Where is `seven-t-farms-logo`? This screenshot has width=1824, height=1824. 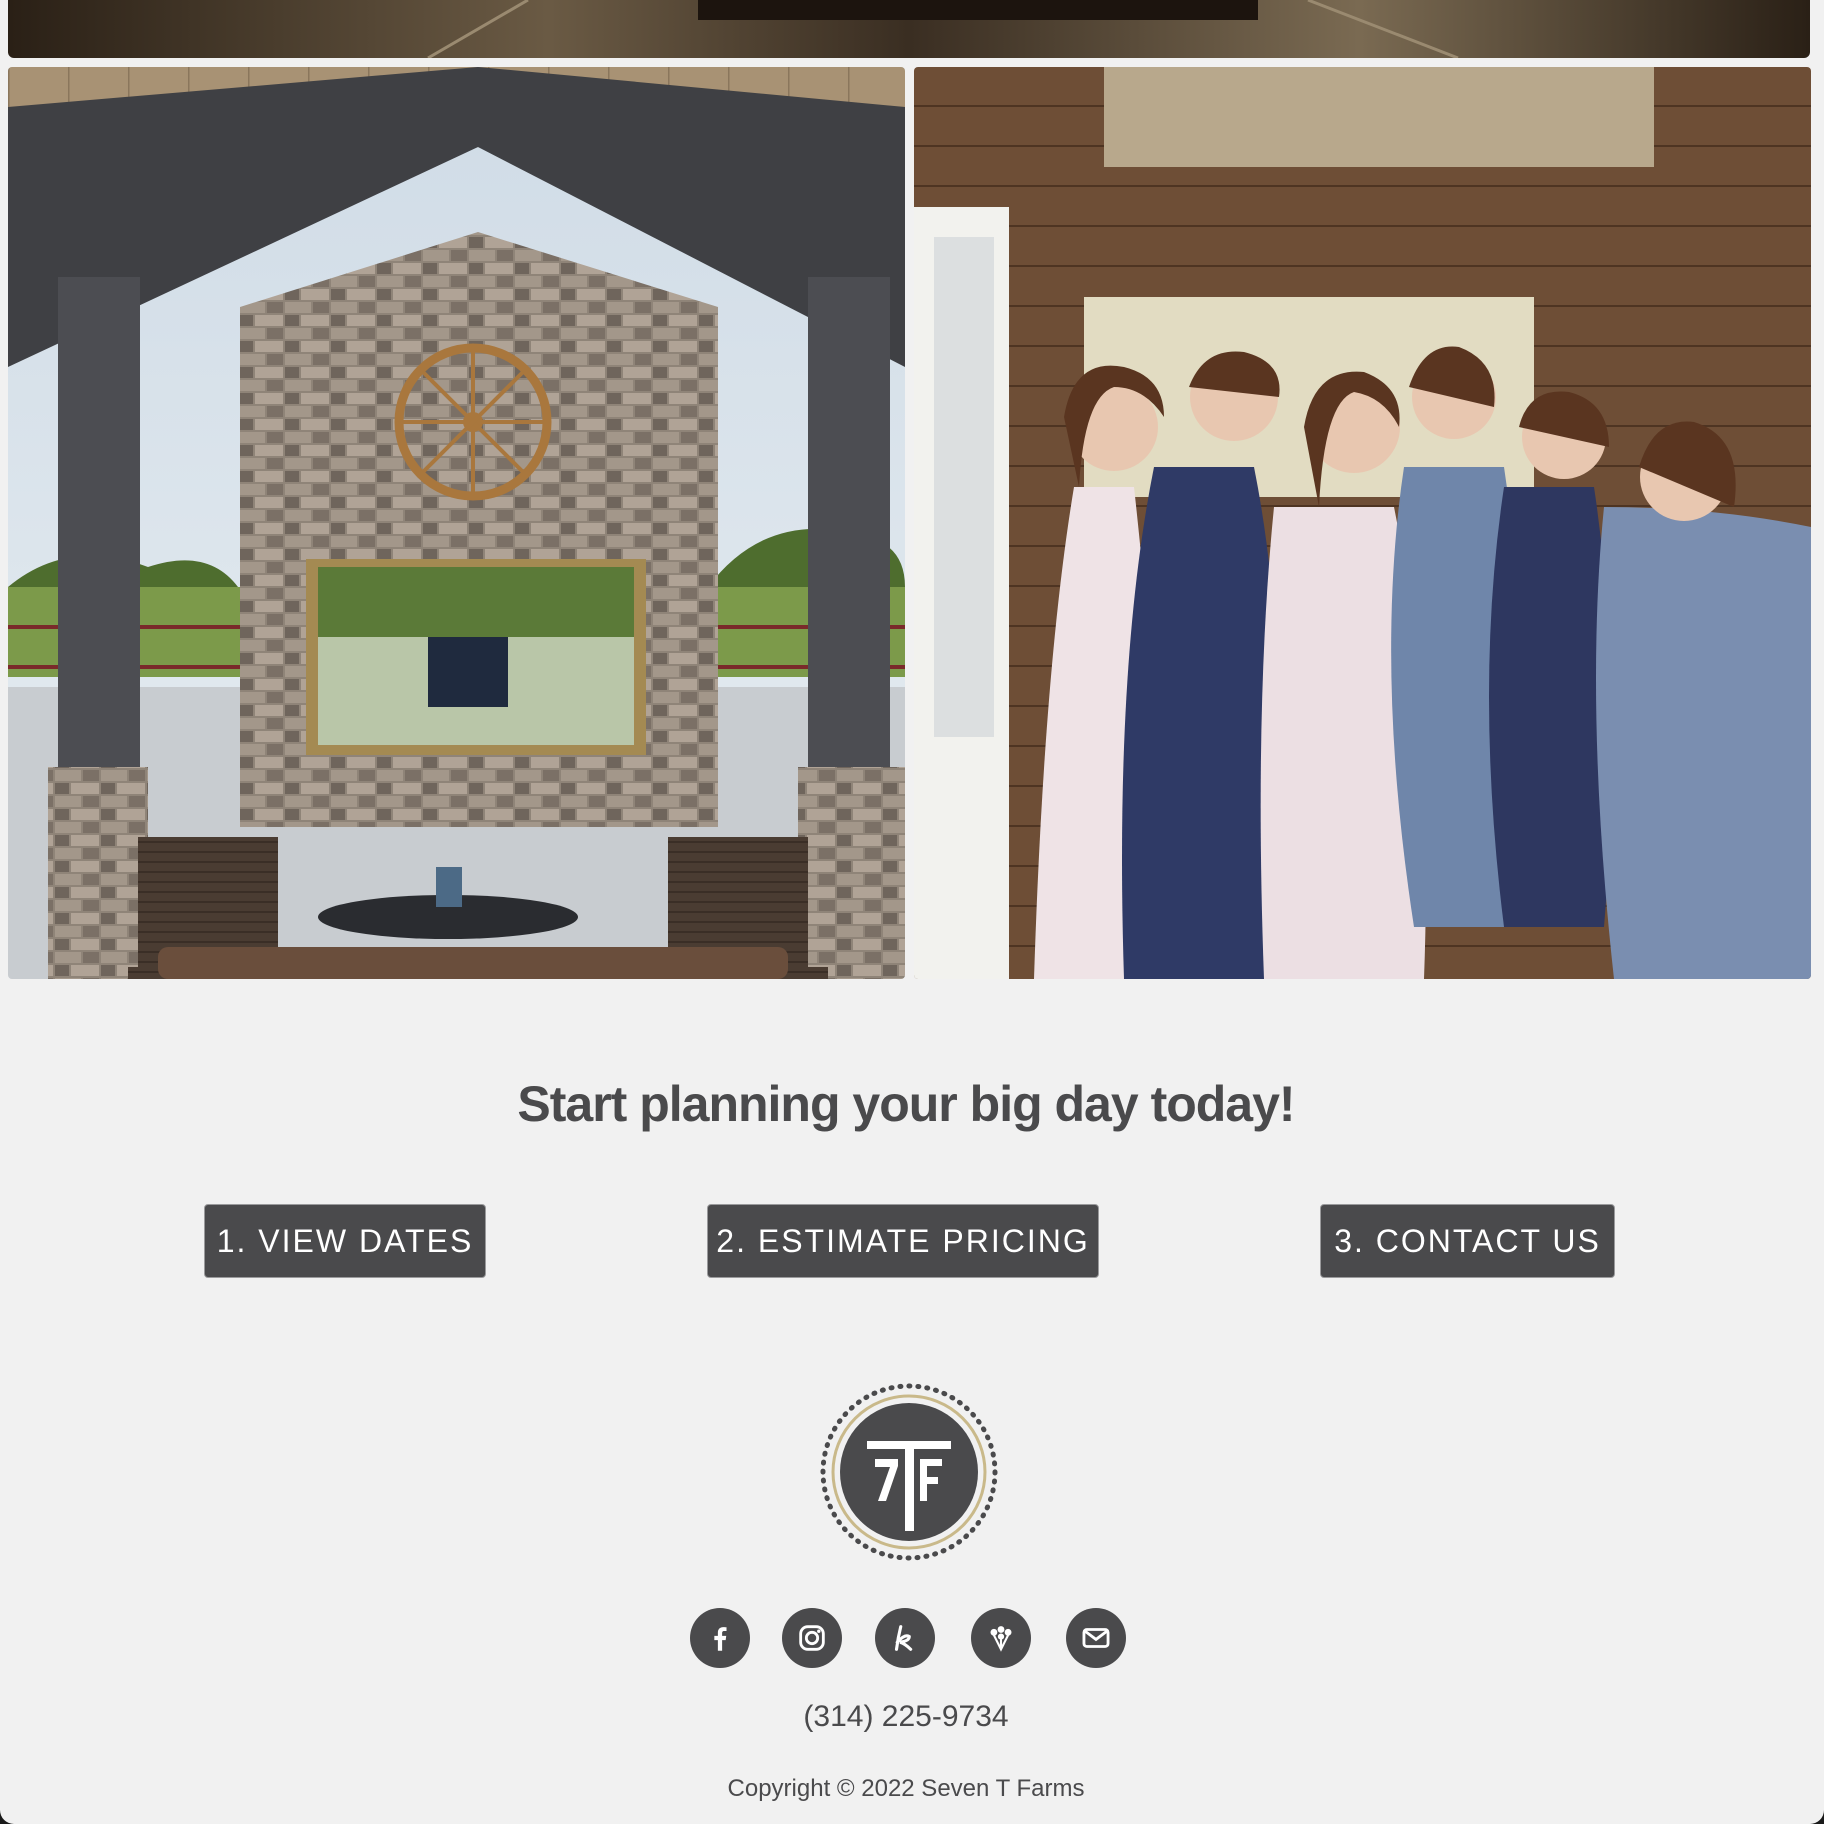
seven-t-farms-logo is located at coordinates (909, 1472).